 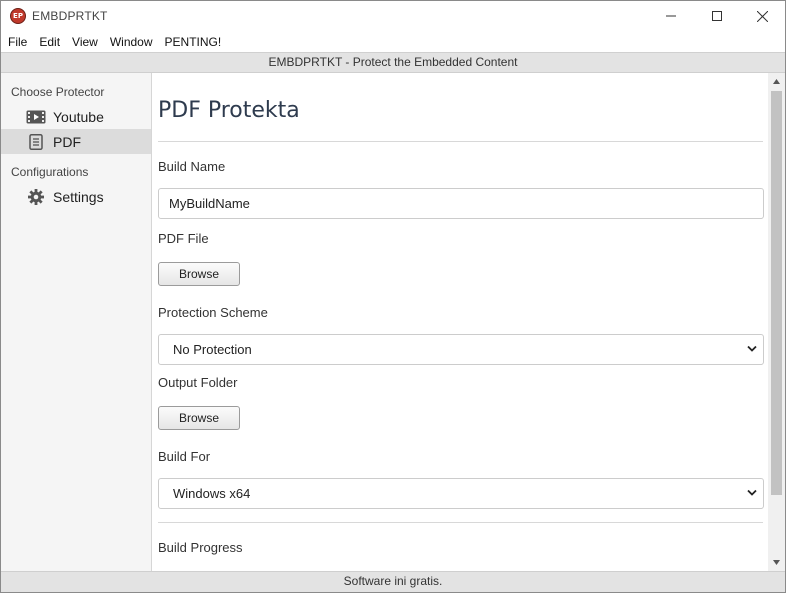 I want to click on gear-icon, so click(x=36, y=196).